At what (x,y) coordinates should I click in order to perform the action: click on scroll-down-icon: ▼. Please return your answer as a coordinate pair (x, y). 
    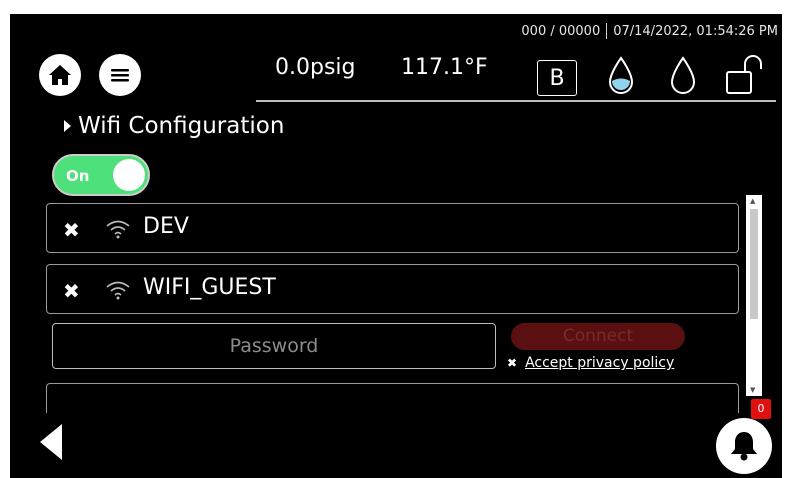
    Looking at the image, I should click on (752, 390).